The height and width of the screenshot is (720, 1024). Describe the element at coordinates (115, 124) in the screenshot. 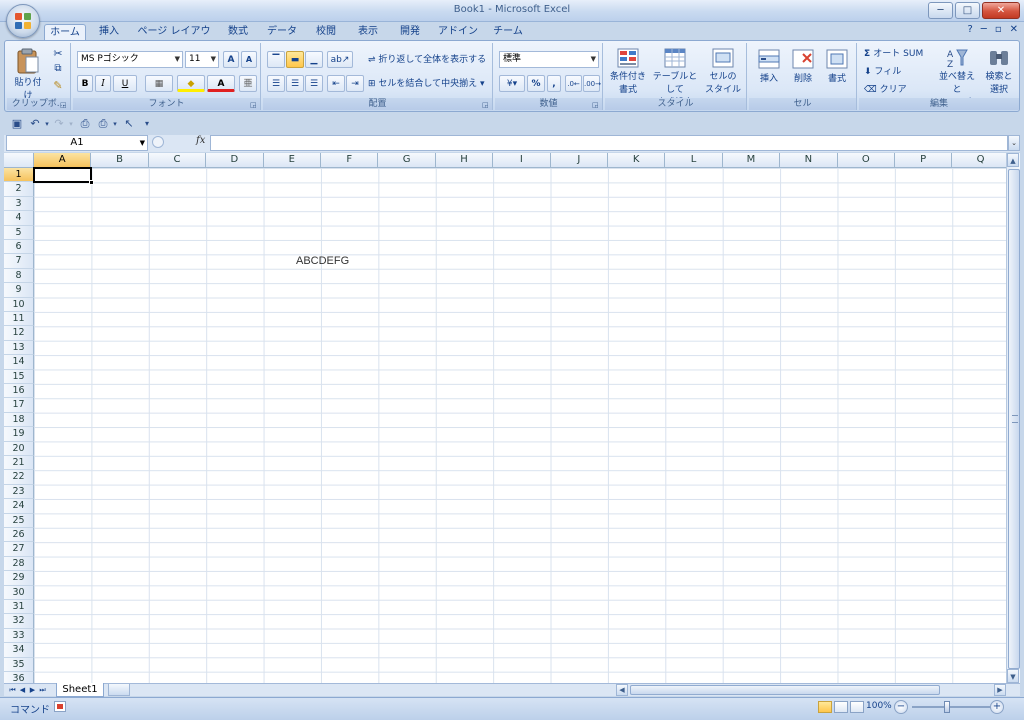

I see `print-dropdown-icon: ▾` at that location.